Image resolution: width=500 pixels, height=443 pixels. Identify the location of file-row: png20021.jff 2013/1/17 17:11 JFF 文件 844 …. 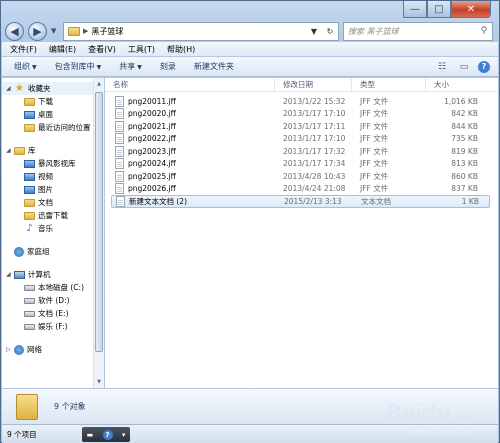
(300, 126).